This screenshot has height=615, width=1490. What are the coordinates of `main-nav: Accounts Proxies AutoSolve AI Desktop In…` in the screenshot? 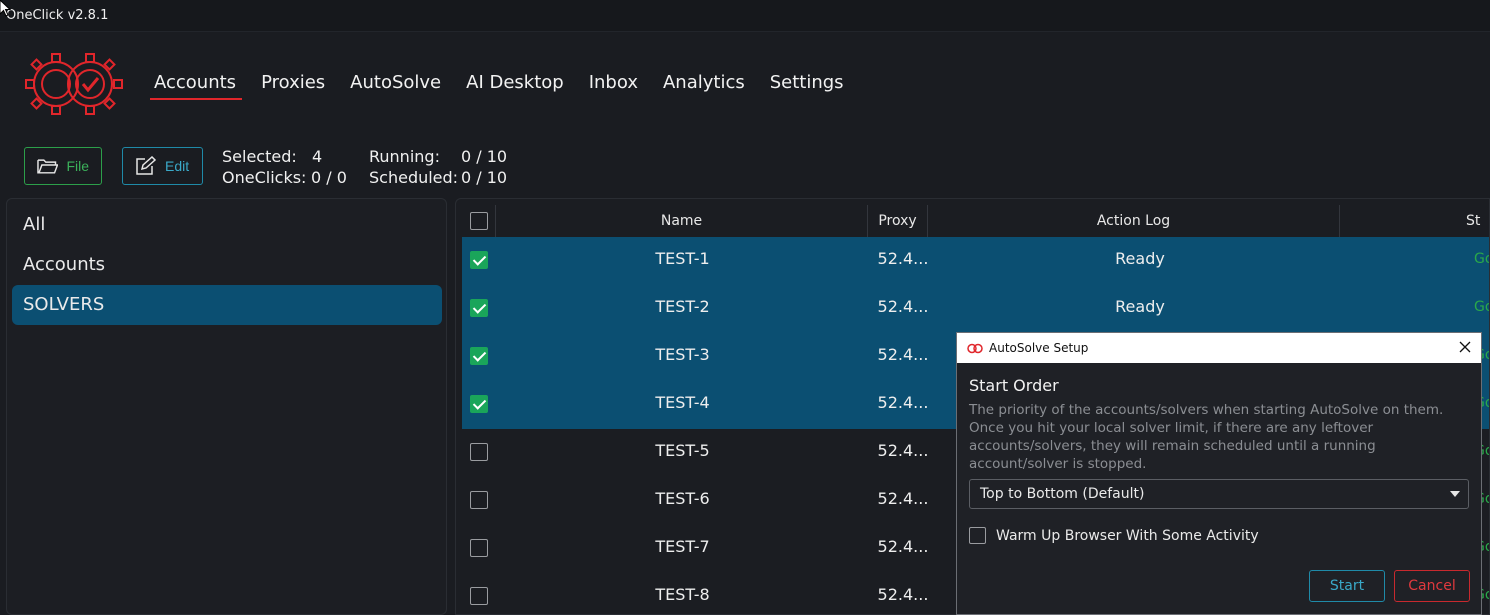 It's located at (496, 86).